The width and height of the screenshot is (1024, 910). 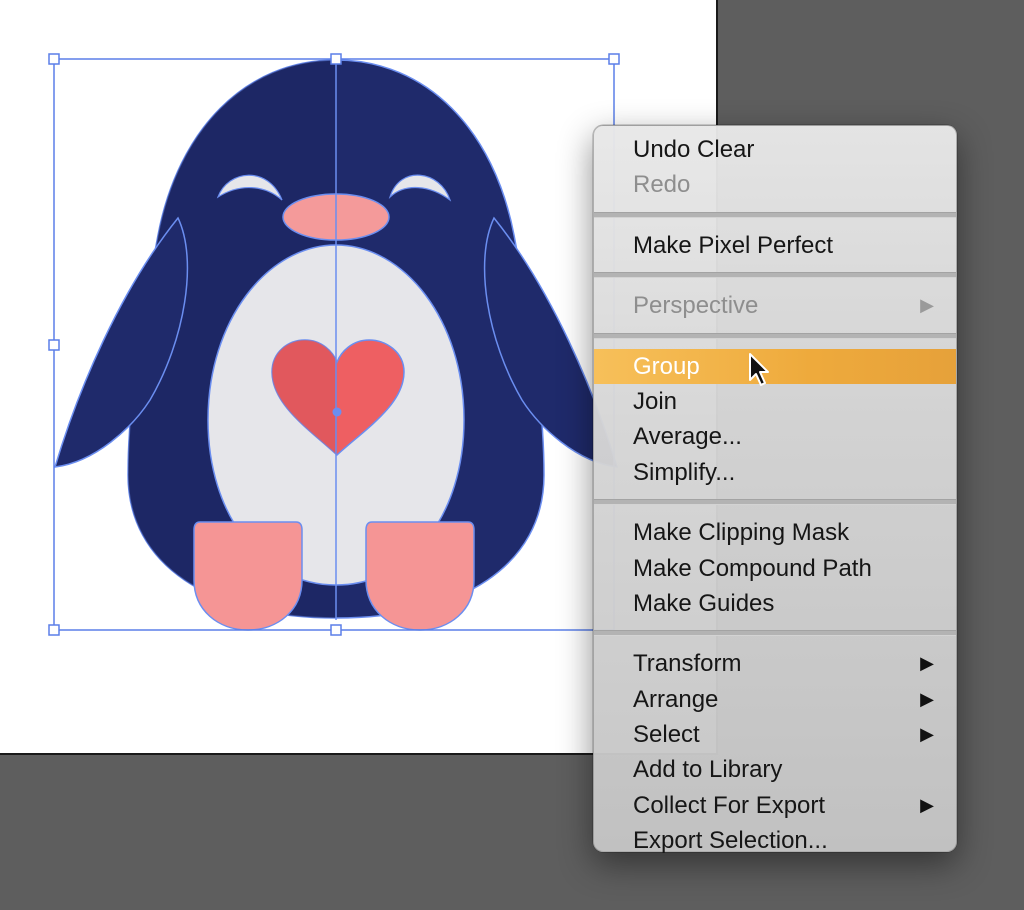 I want to click on menu-item-label: Join, so click(x=655, y=401).